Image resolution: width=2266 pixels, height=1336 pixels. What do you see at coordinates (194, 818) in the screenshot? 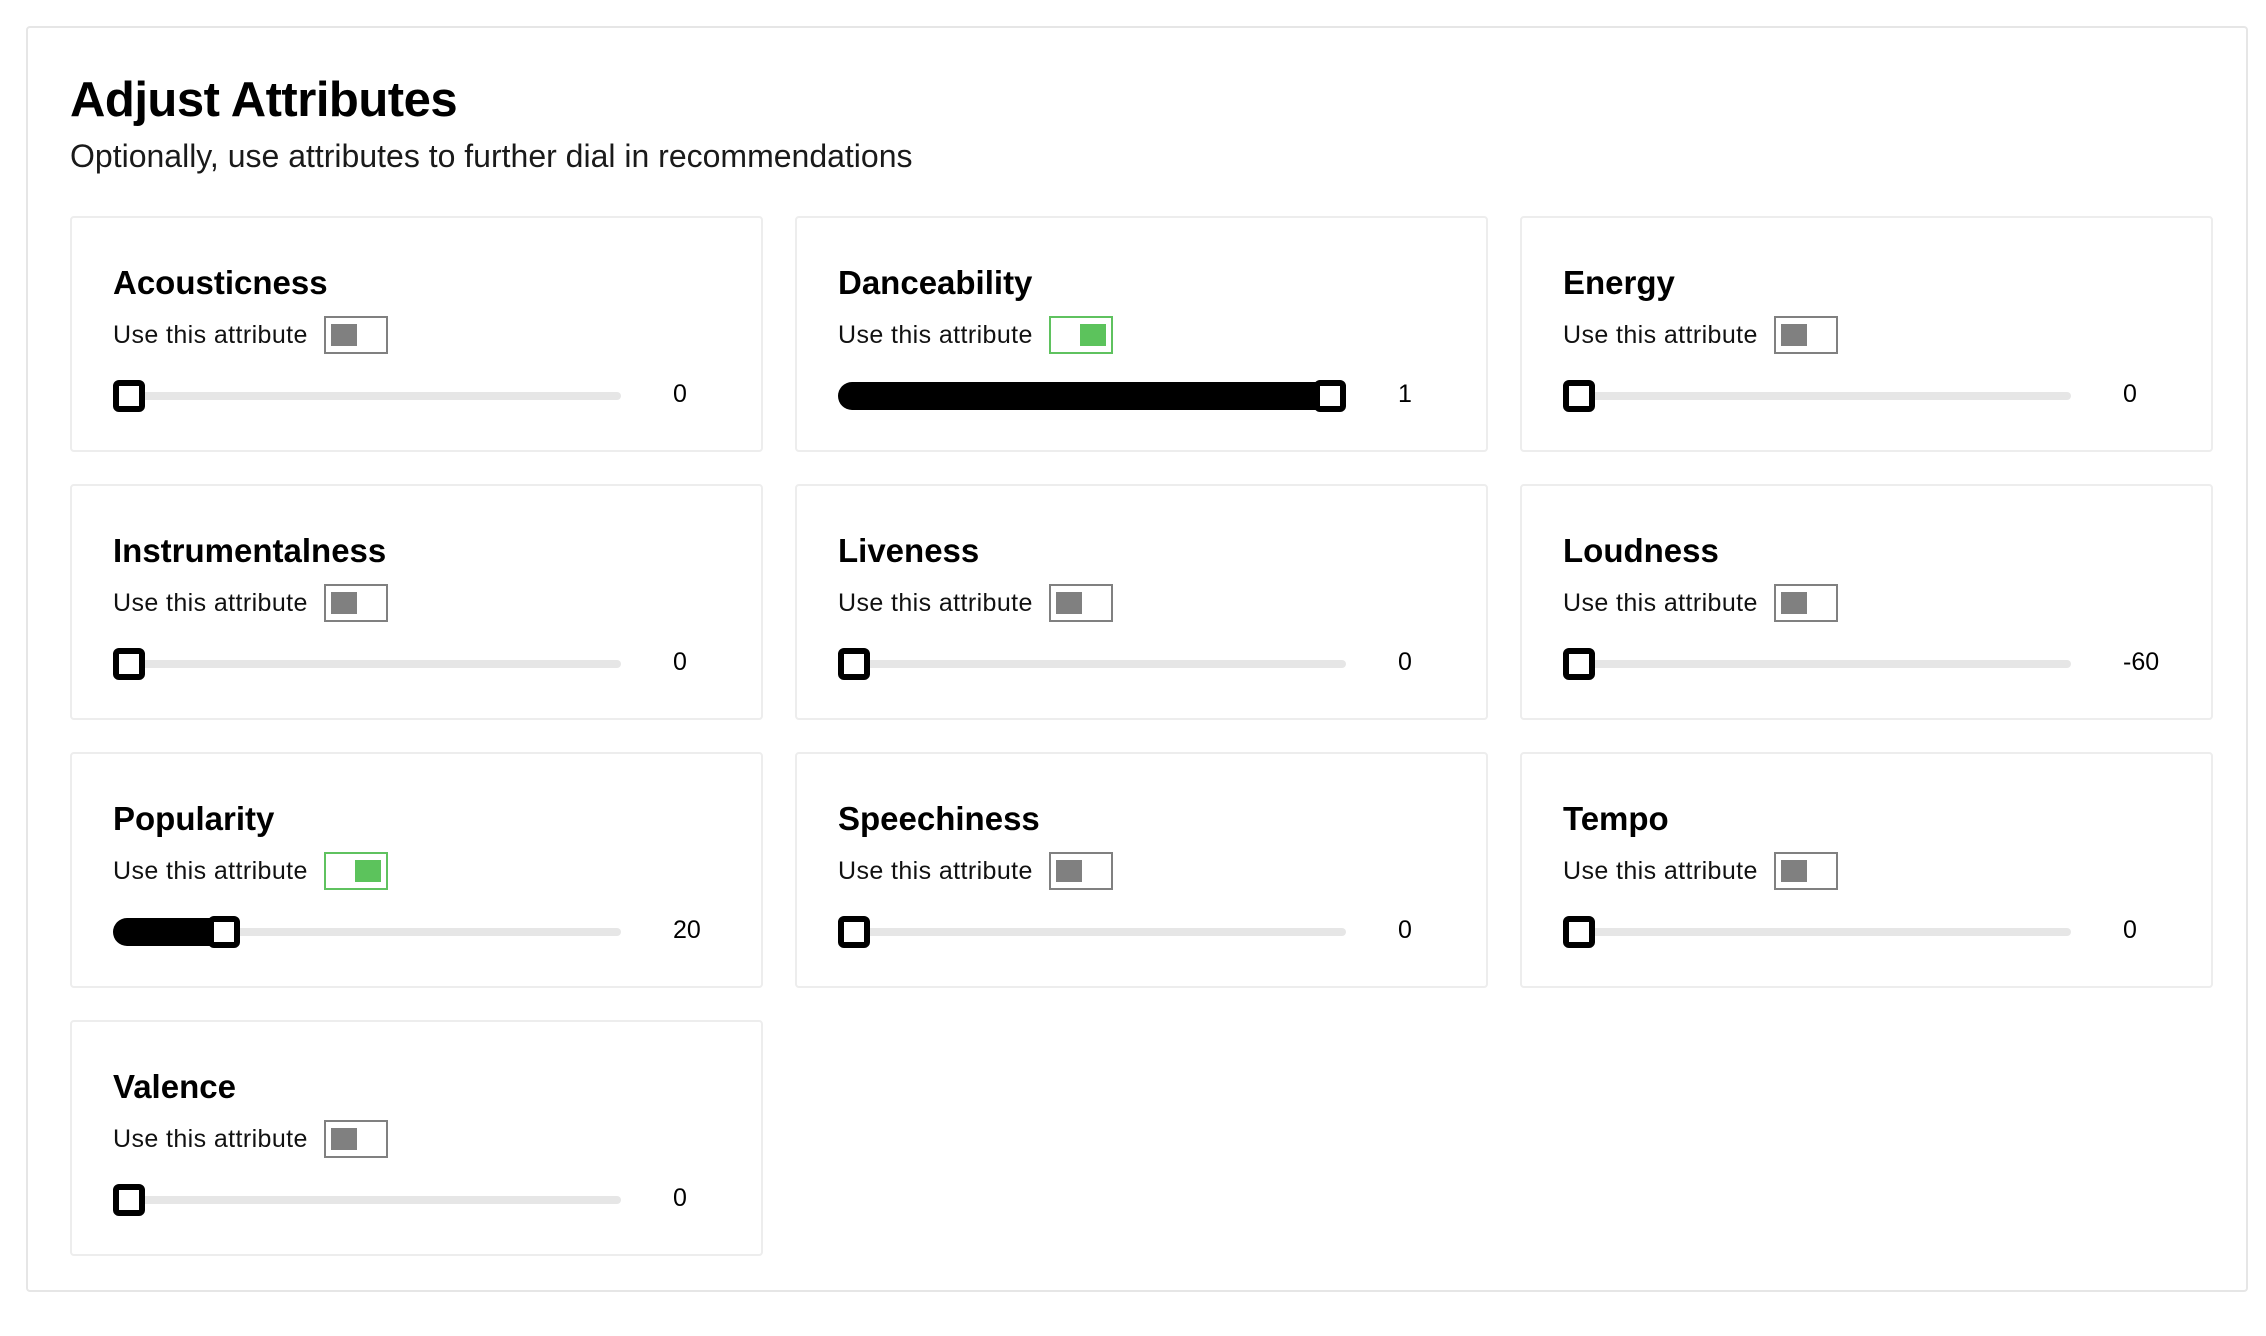
I see `attribute-name: Popularity` at bounding box center [194, 818].